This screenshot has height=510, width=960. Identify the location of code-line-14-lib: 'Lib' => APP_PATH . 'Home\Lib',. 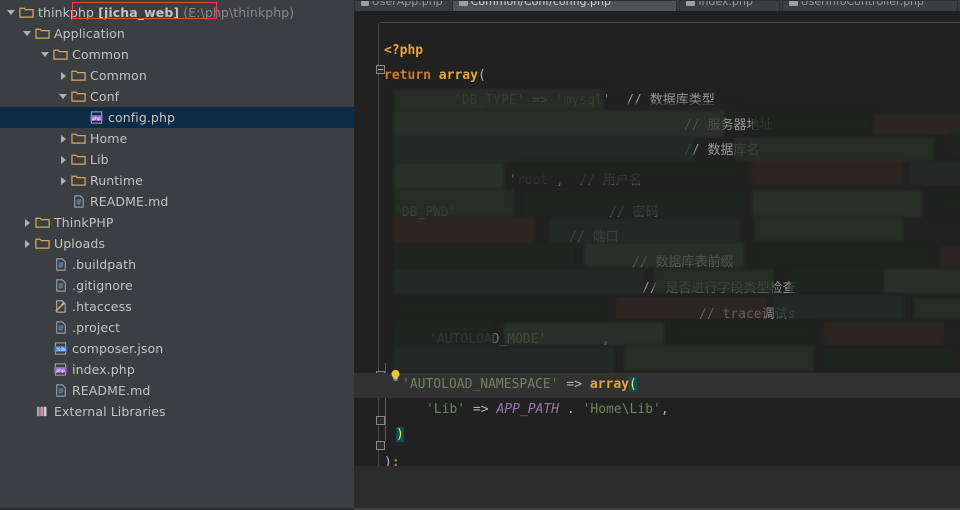
(547, 409).